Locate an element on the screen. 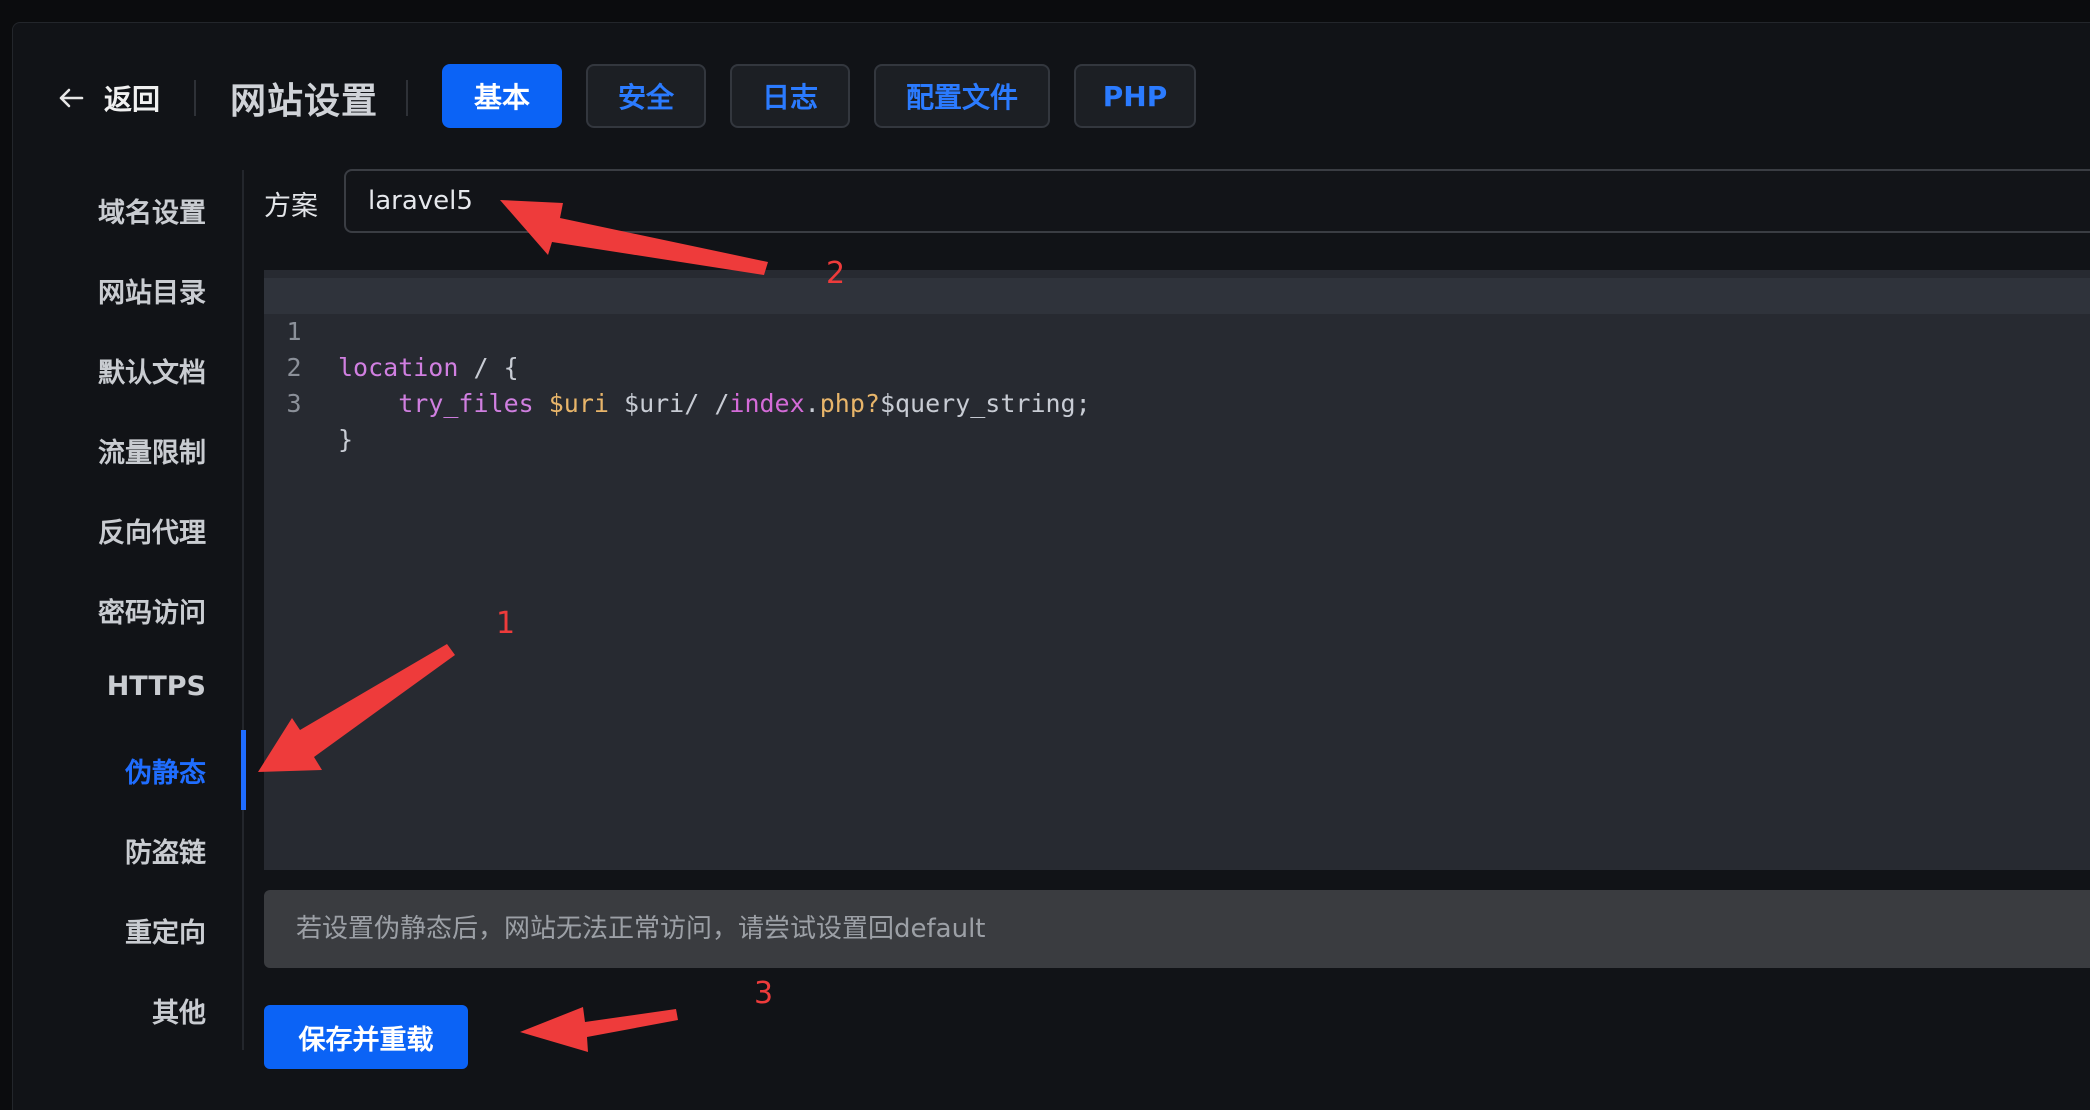 This screenshot has width=2090, height=1110. sidebar-item-hotlink-protection: 防盗链 is located at coordinates (165, 850).